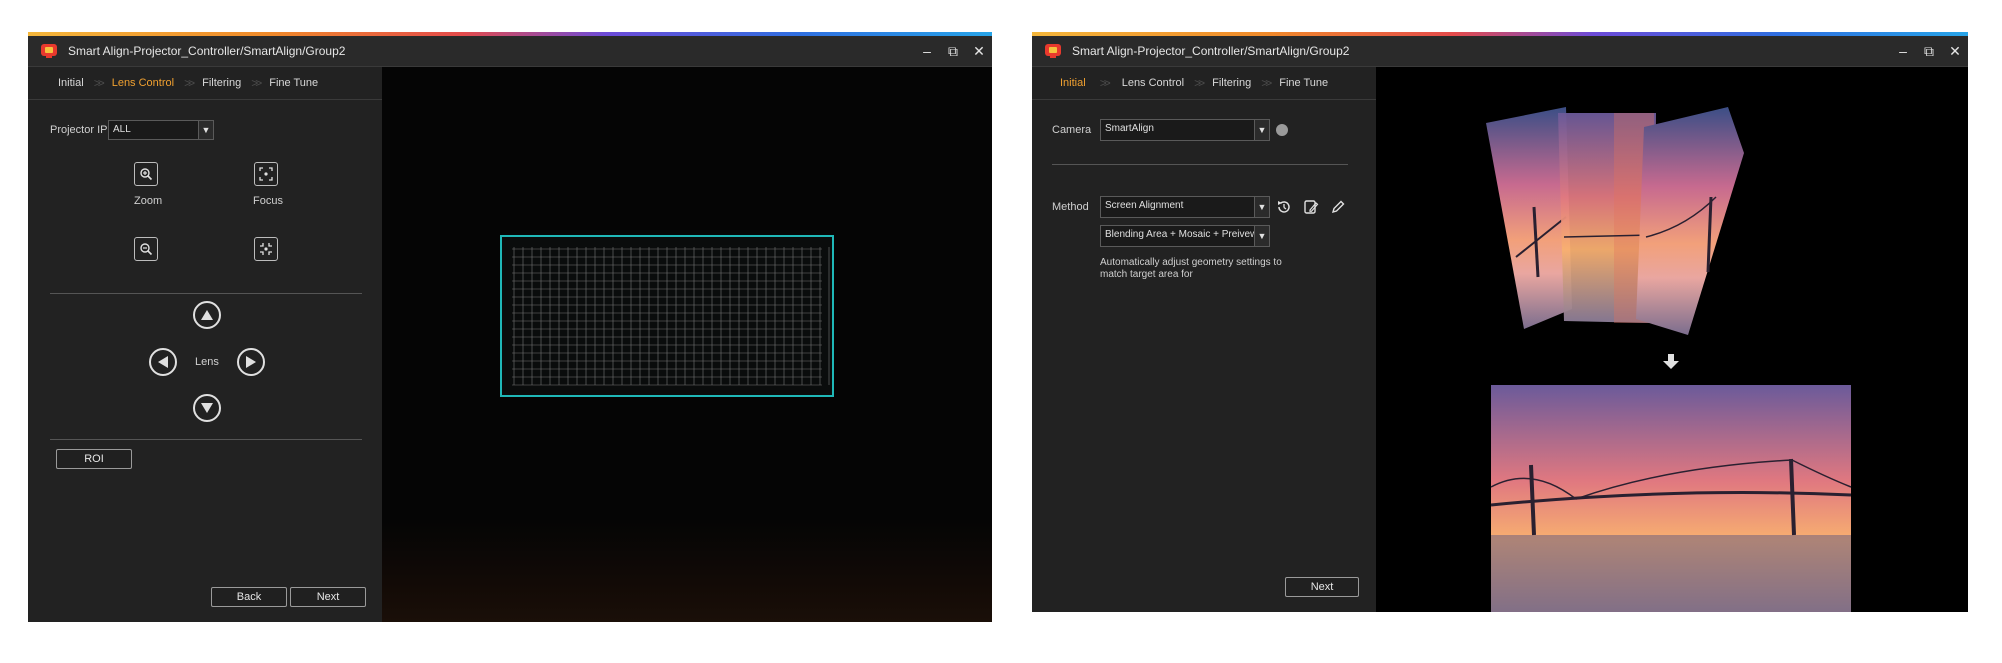 The image size is (2002, 663). Describe the element at coordinates (687, 572) in the screenshot. I see `ambient-glow` at that location.